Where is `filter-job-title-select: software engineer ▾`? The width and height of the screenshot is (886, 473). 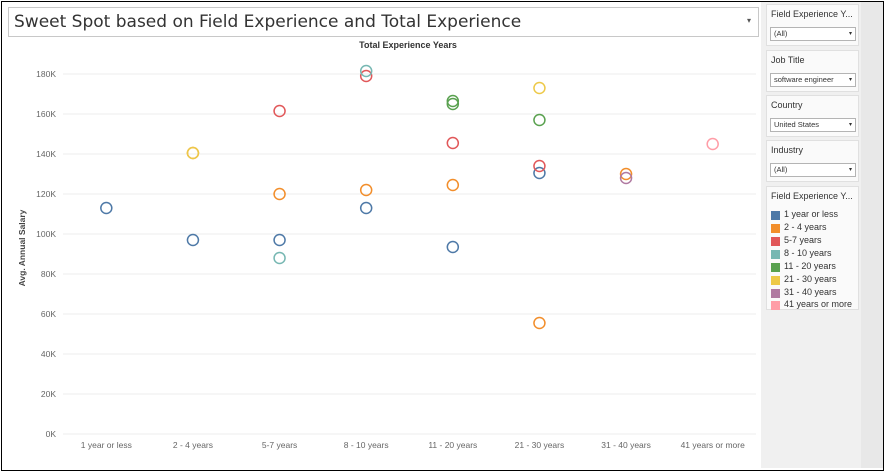 filter-job-title-select: software engineer ▾ is located at coordinates (813, 80).